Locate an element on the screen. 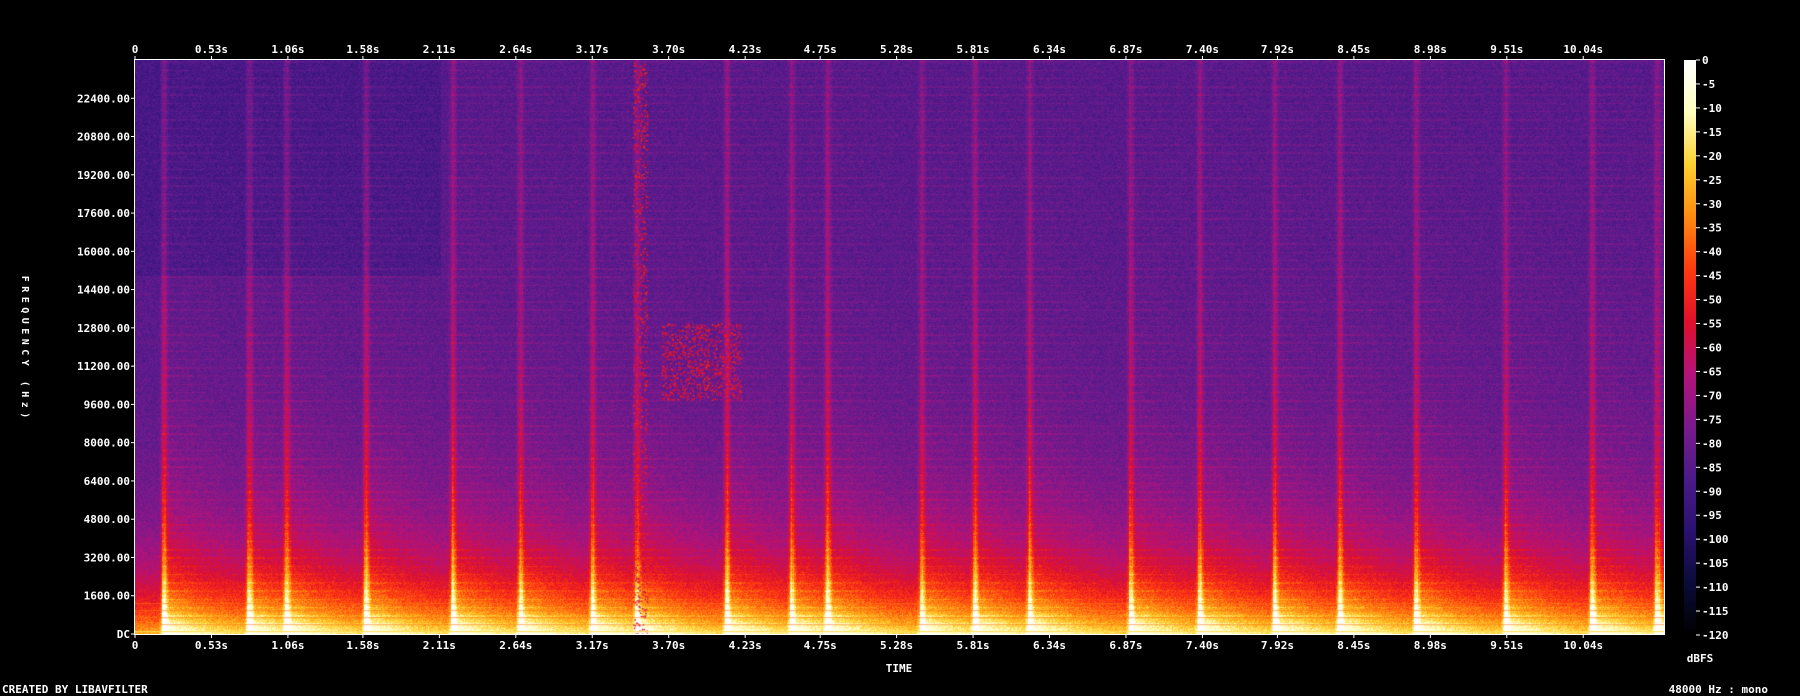 The image size is (1800, 696). x-tick-label-top: 1.58s is located at coordinates (362, 49).